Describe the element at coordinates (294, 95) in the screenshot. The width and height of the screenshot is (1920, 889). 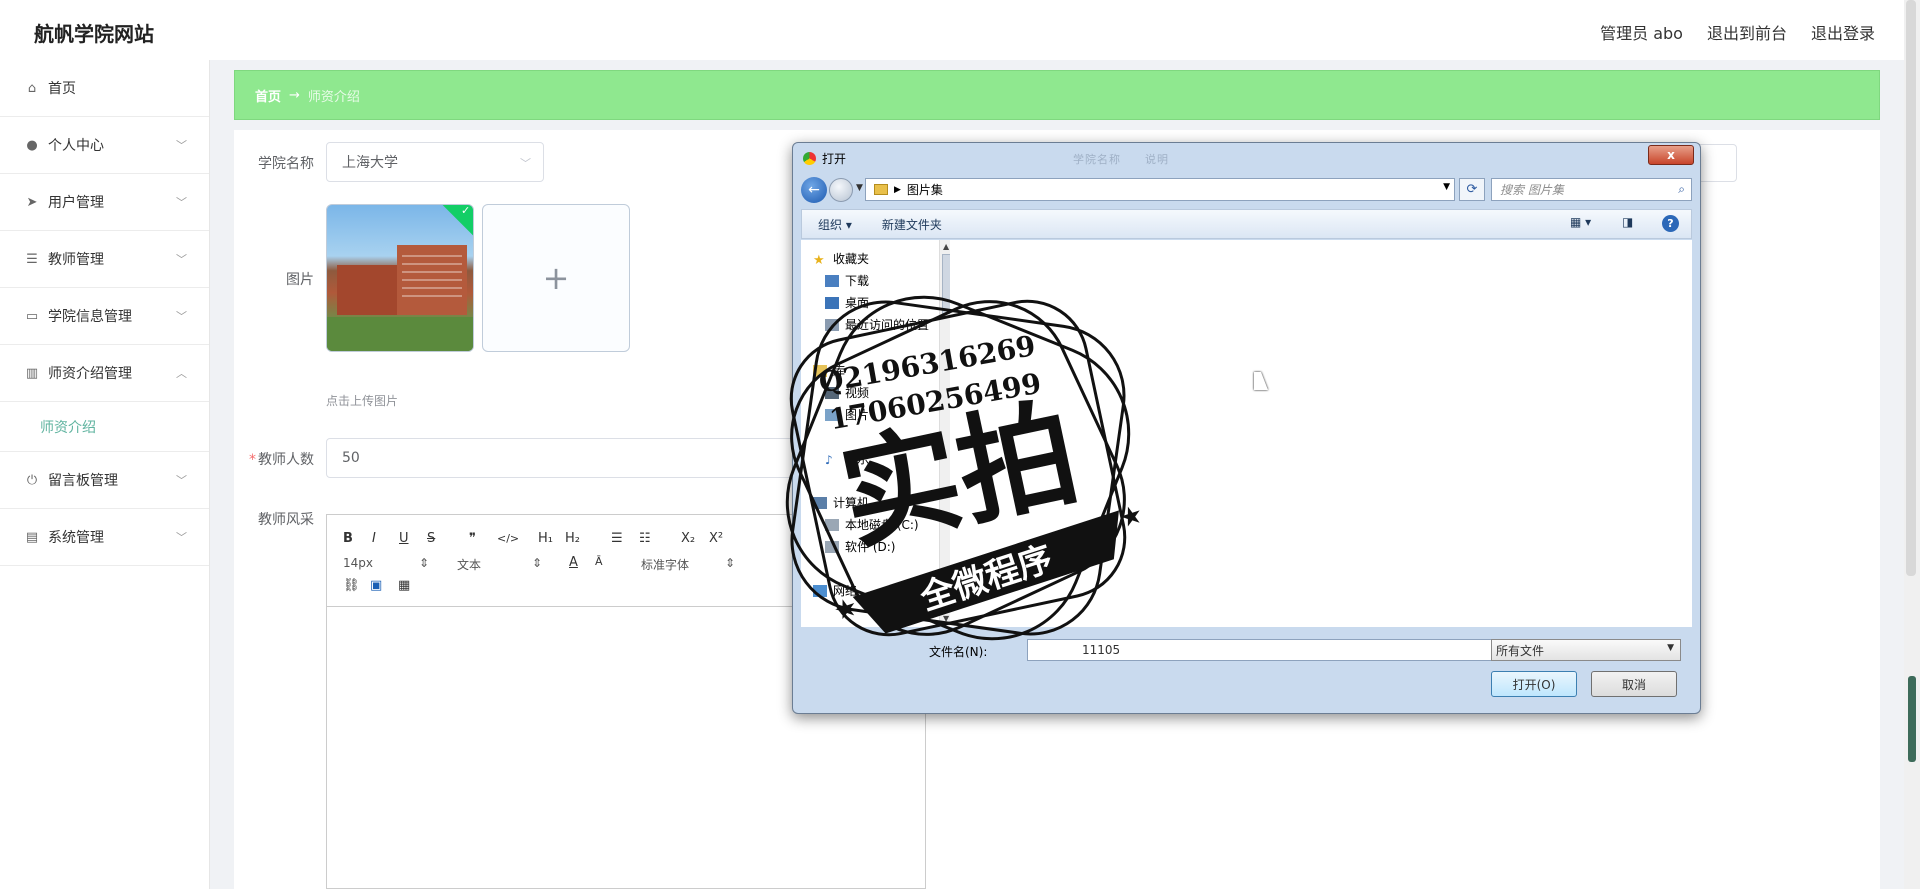
I see `breadcrumb-arrow: →` at that location.